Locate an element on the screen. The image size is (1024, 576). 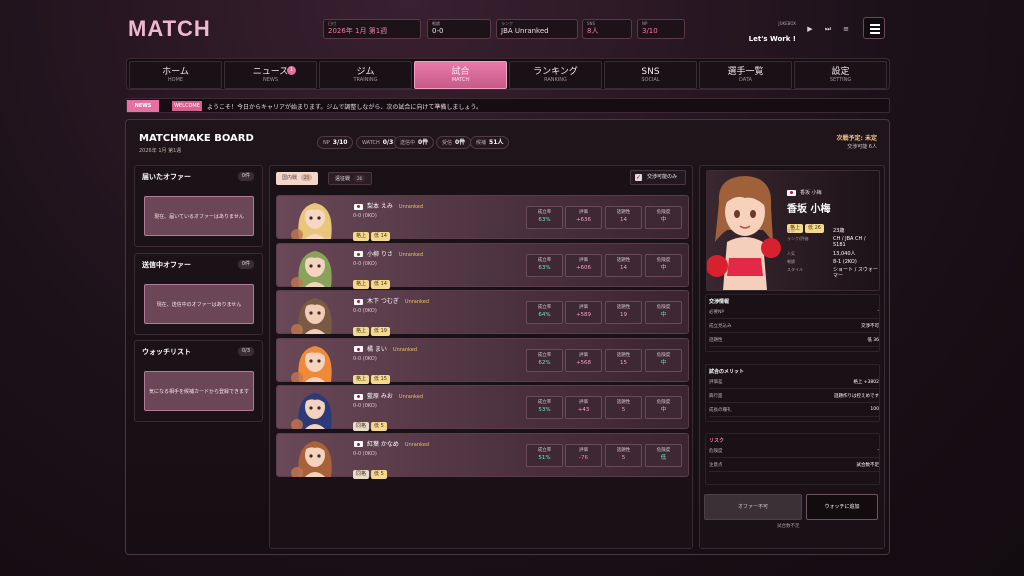
negotiable-only-checkbox: ✓ 交渉可能のみ is located at coordinates (658, 177).